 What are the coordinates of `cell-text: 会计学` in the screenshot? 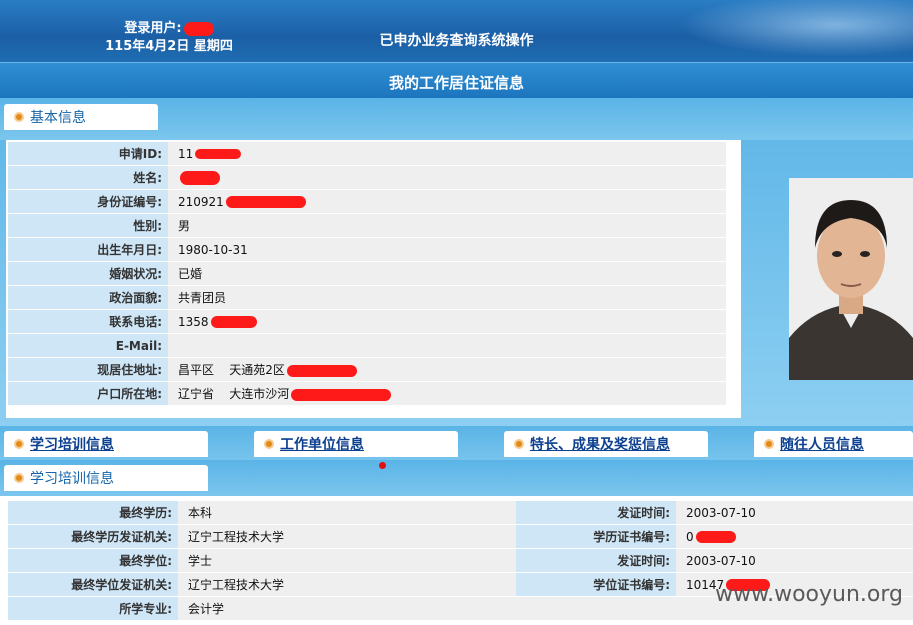 It's located at (206, 609).